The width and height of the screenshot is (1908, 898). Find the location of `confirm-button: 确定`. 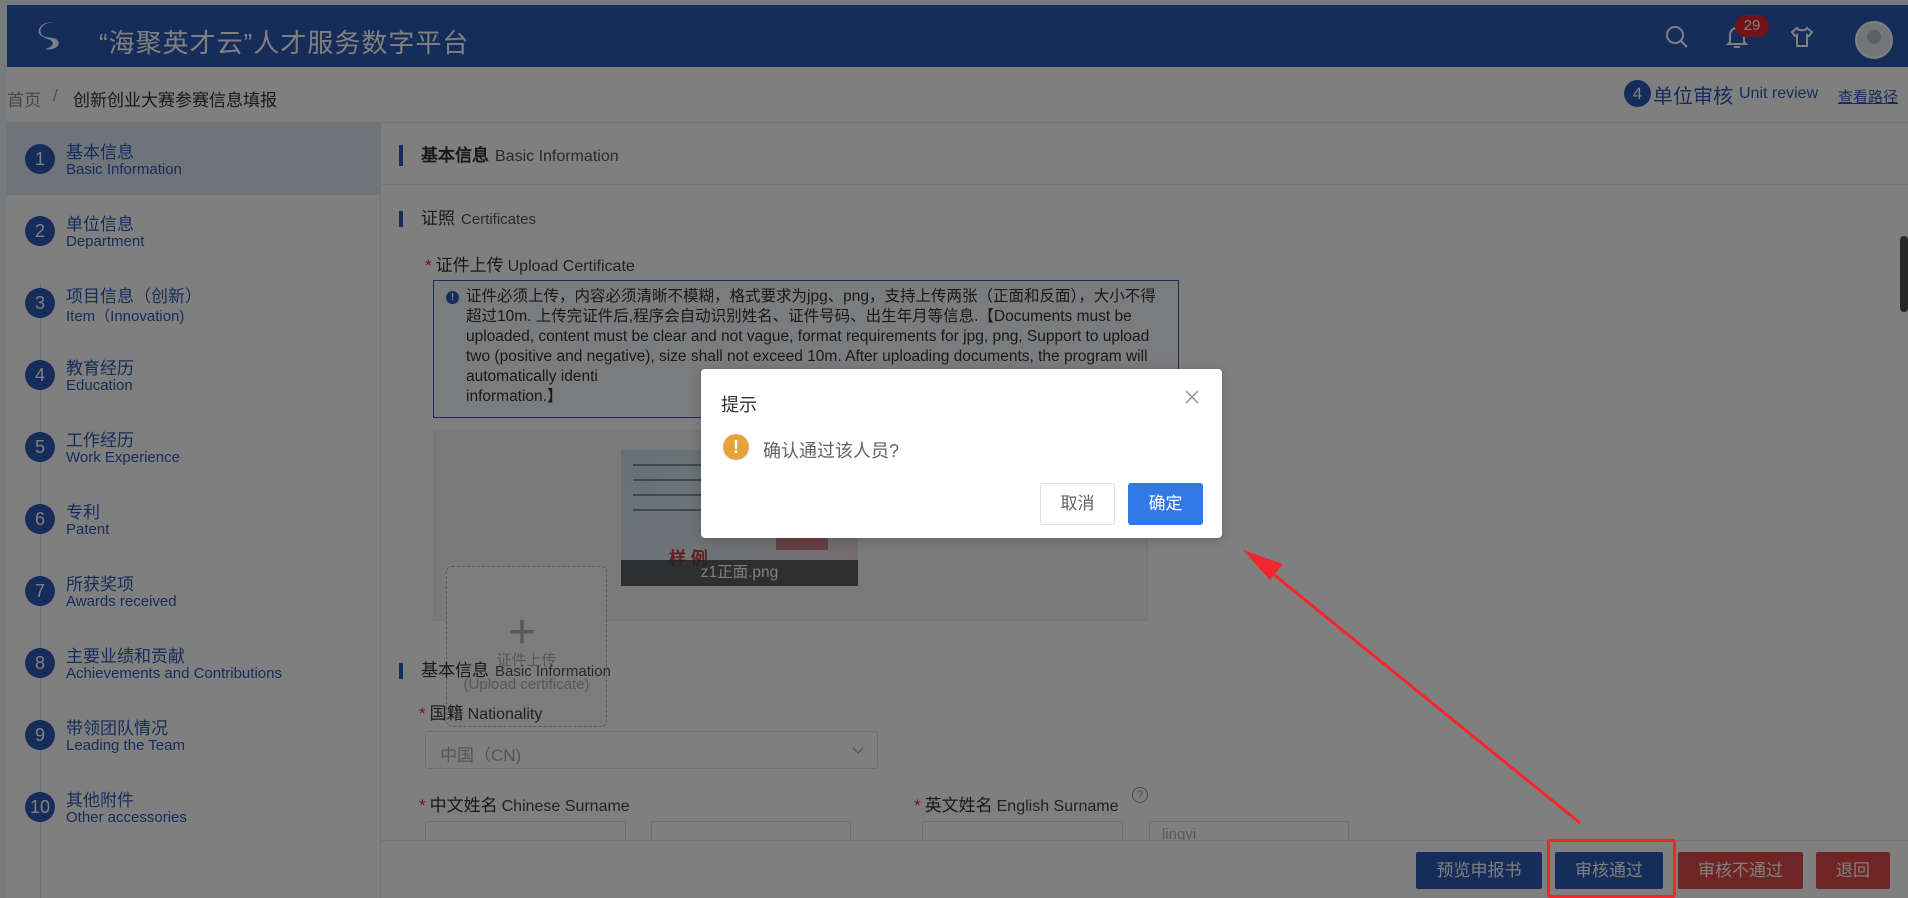

confirm-button: 确定 is located at coordinates (1165, 504).